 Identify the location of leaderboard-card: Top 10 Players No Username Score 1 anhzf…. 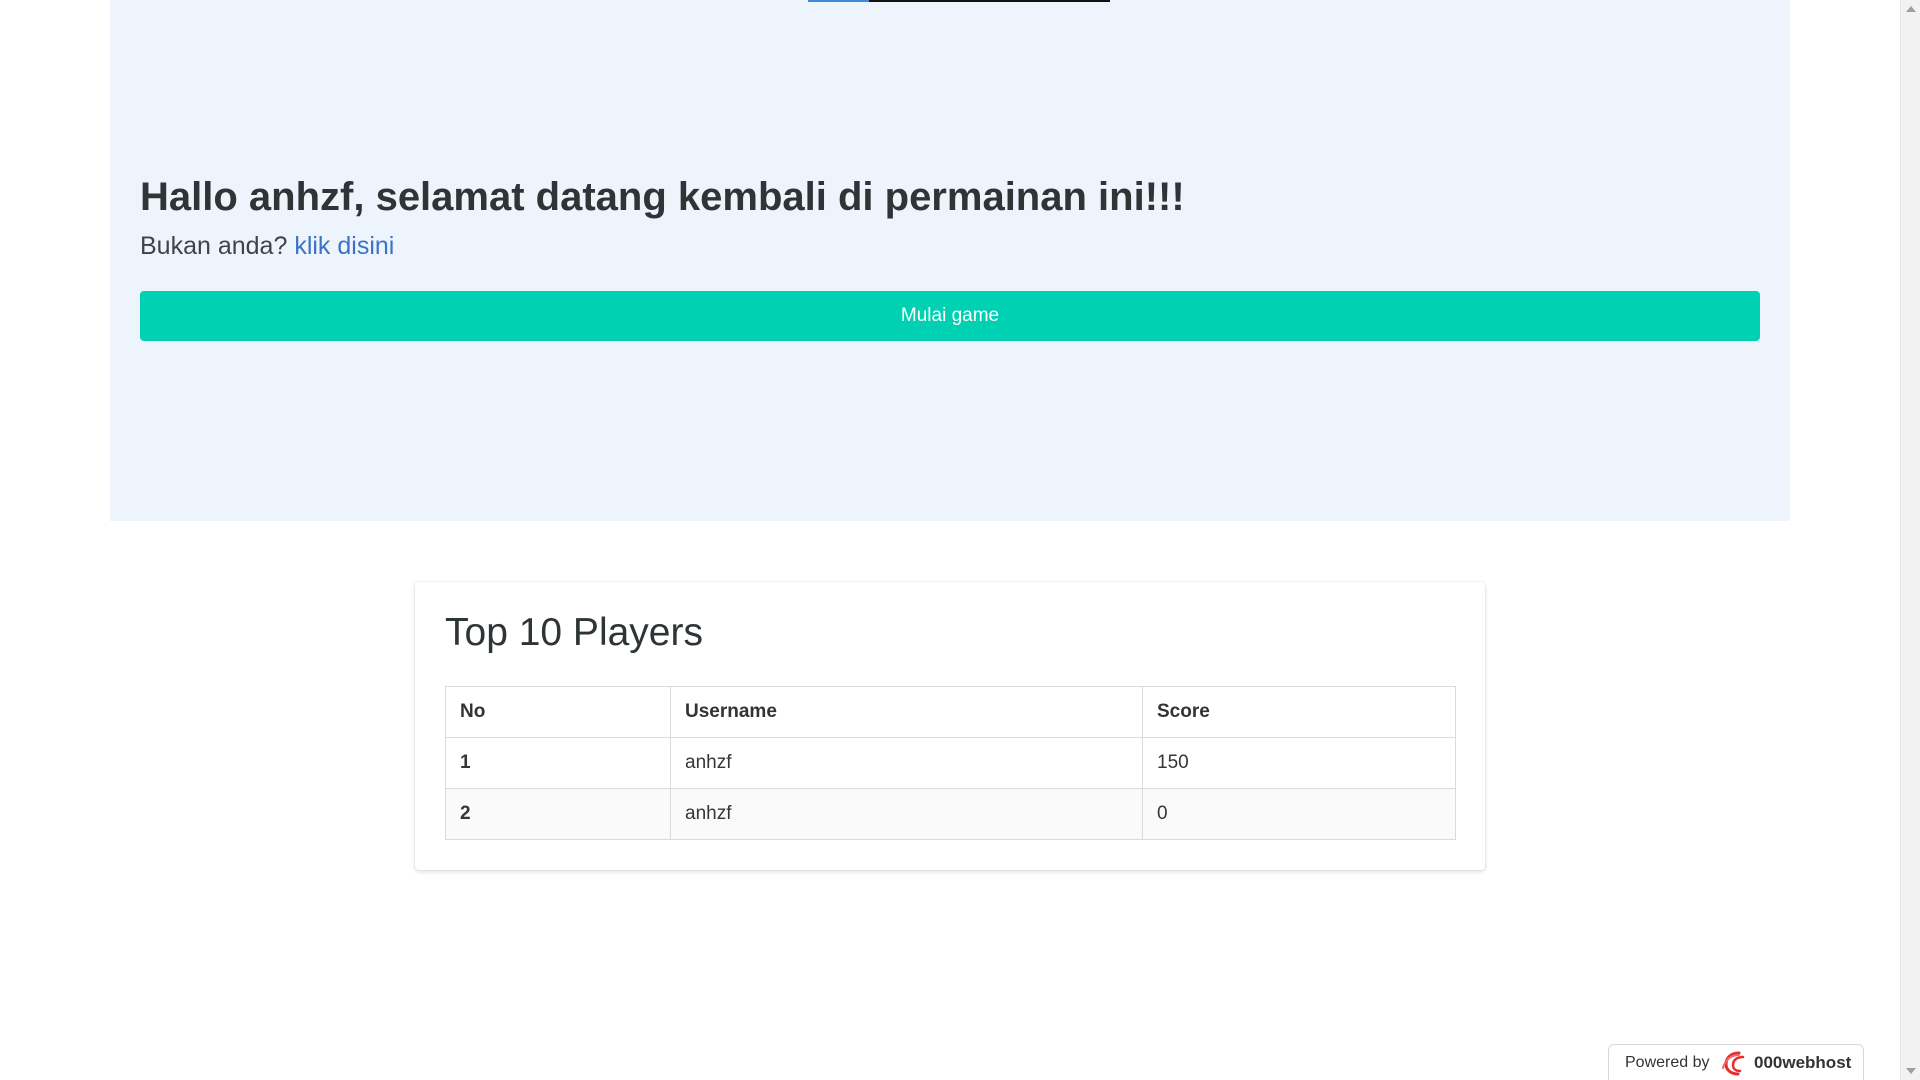
(950, 726).